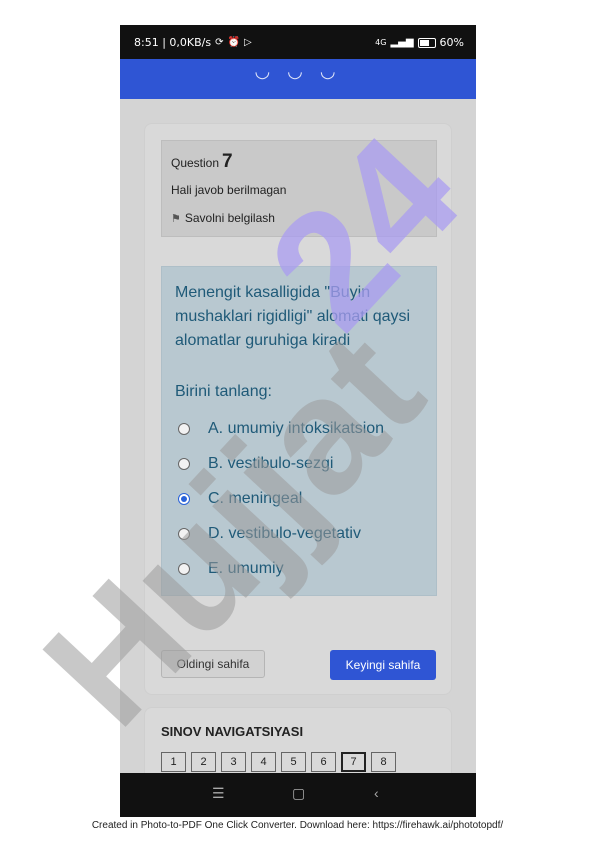 The height and width of the screenshot is (842, 595). I want to click on app-header: ◡ ◡ ◡, so click(298, 79).